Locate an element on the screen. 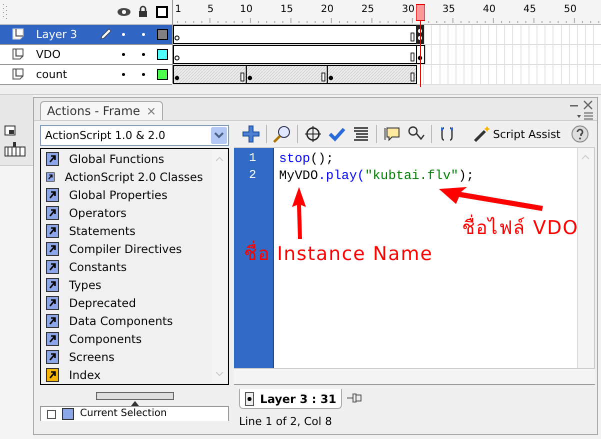  annotation-text: ชื่อไฟล์ VDO is located at coordinates (520, 227).